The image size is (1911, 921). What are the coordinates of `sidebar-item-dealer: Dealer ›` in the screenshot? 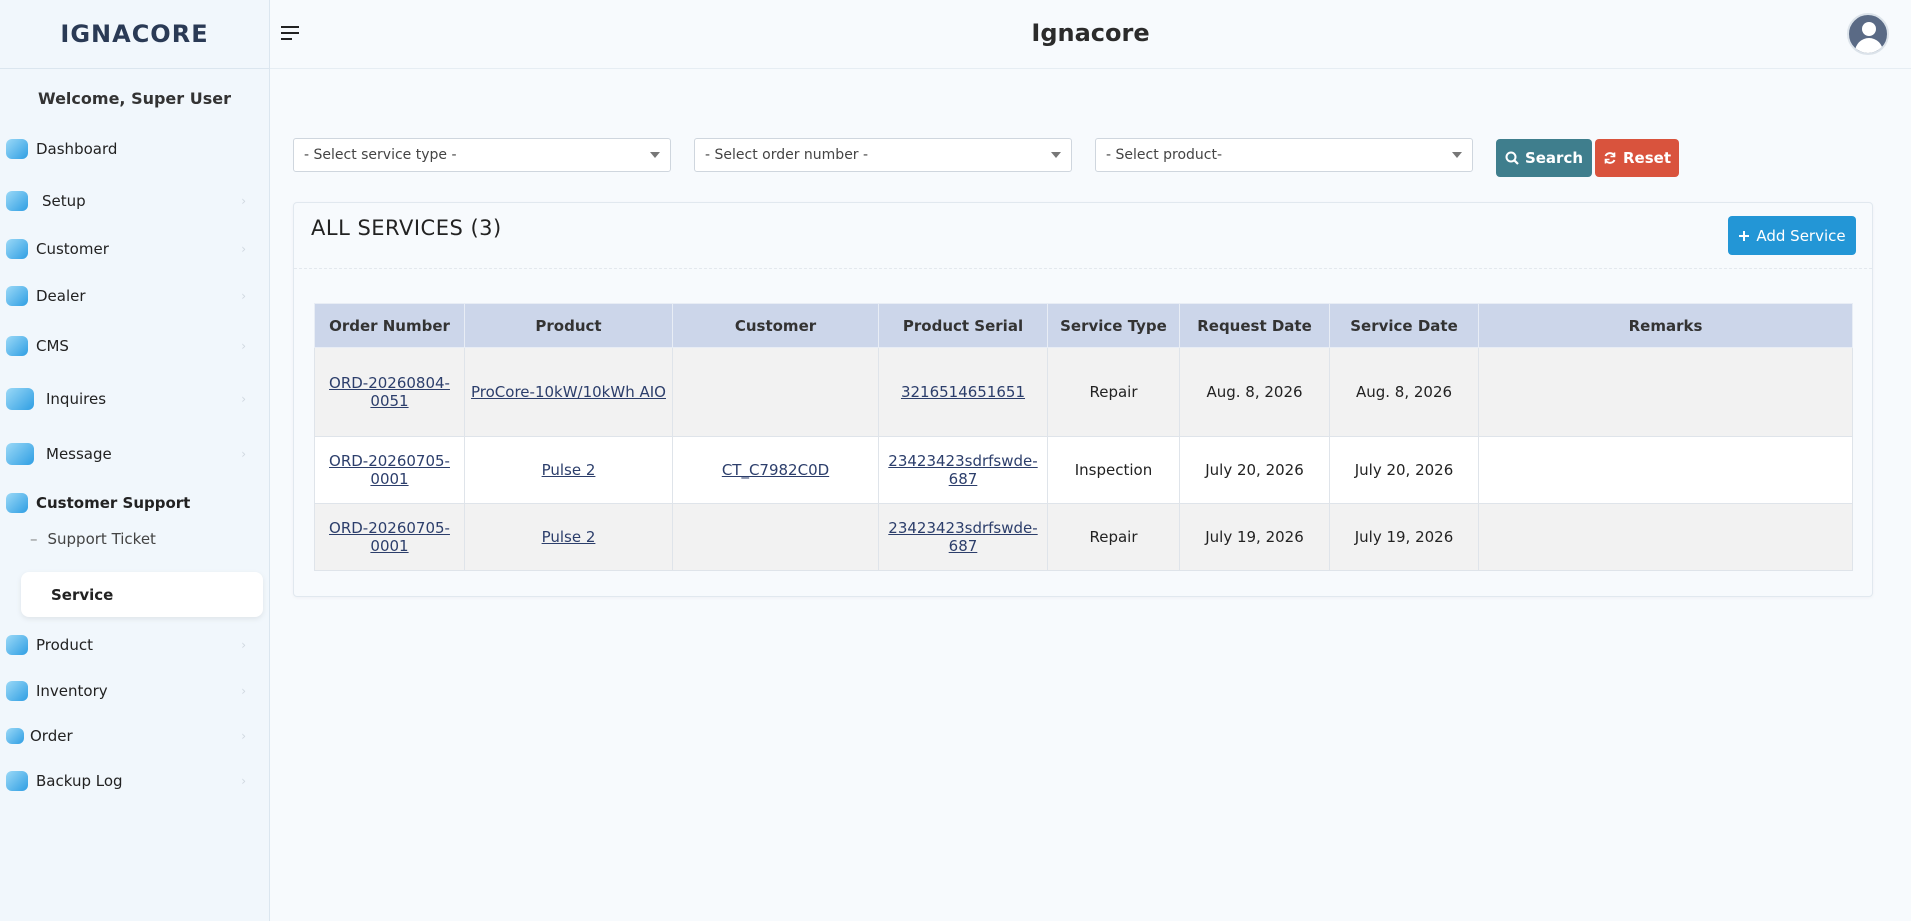 It's located at (128, 296).